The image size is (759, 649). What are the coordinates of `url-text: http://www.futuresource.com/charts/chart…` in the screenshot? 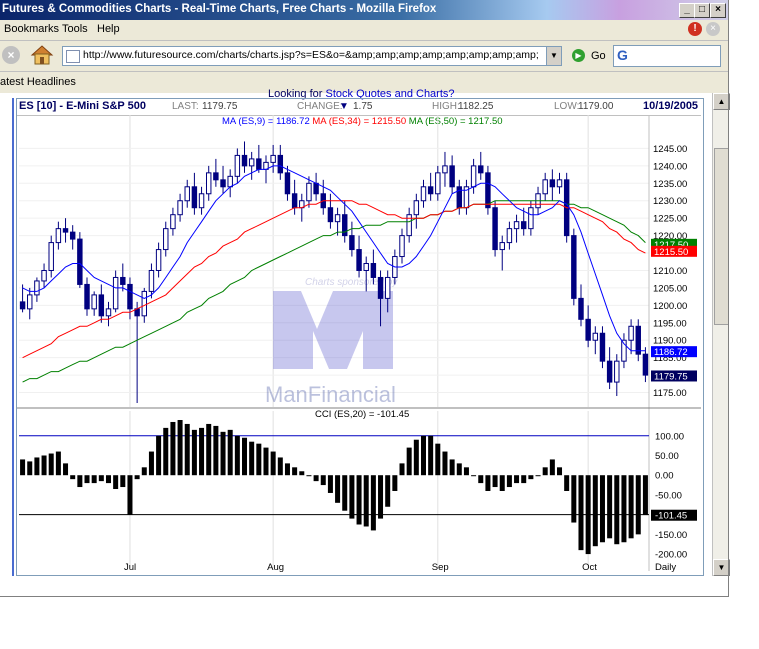 It's located at (310, 55).